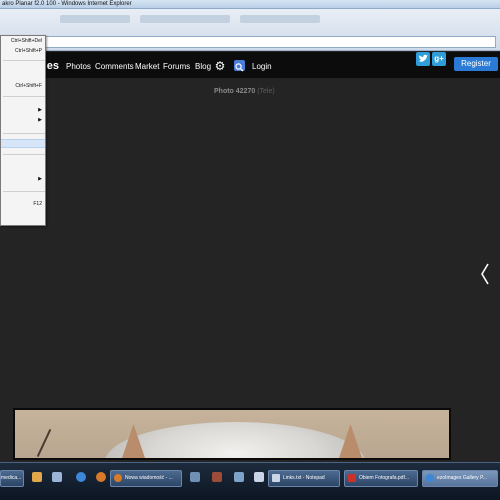 The height and width of the screenshot is (500, 500). I want to click on main-photo, so click(232, 434).